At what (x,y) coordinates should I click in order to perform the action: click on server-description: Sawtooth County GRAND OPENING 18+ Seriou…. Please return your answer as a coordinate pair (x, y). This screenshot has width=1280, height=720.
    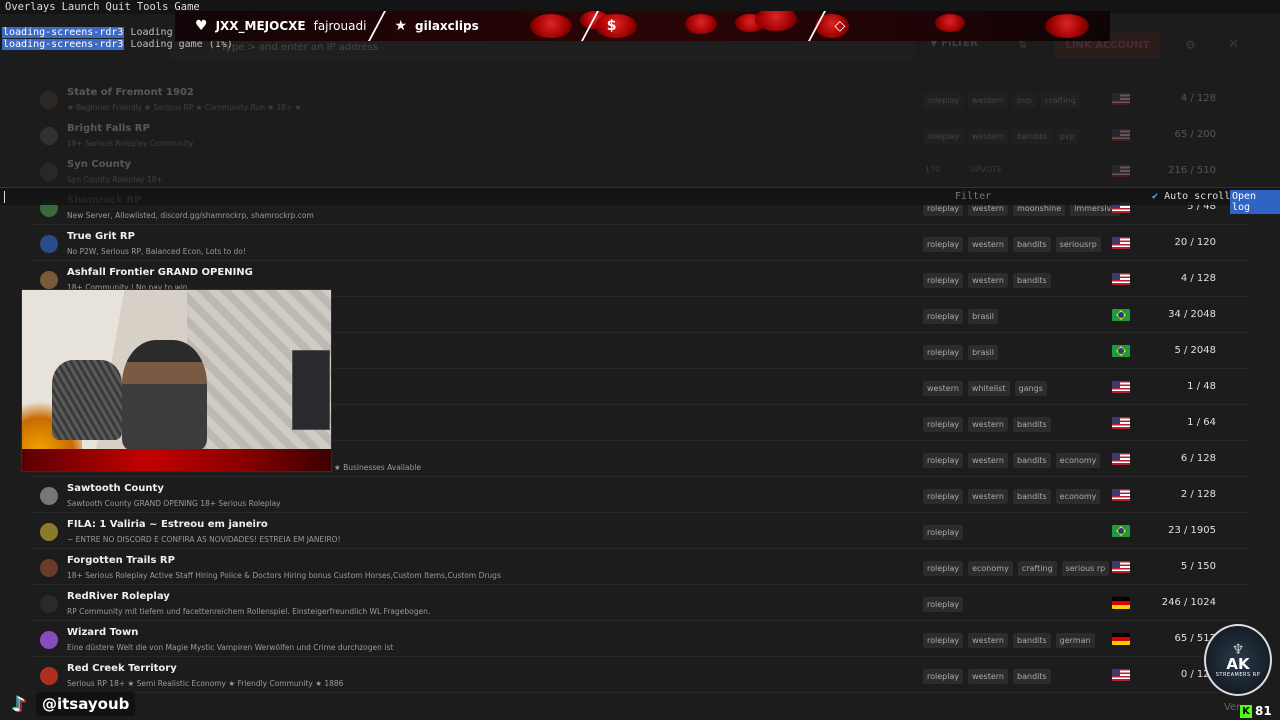
    Looking at the image, I should click on (174, 503).